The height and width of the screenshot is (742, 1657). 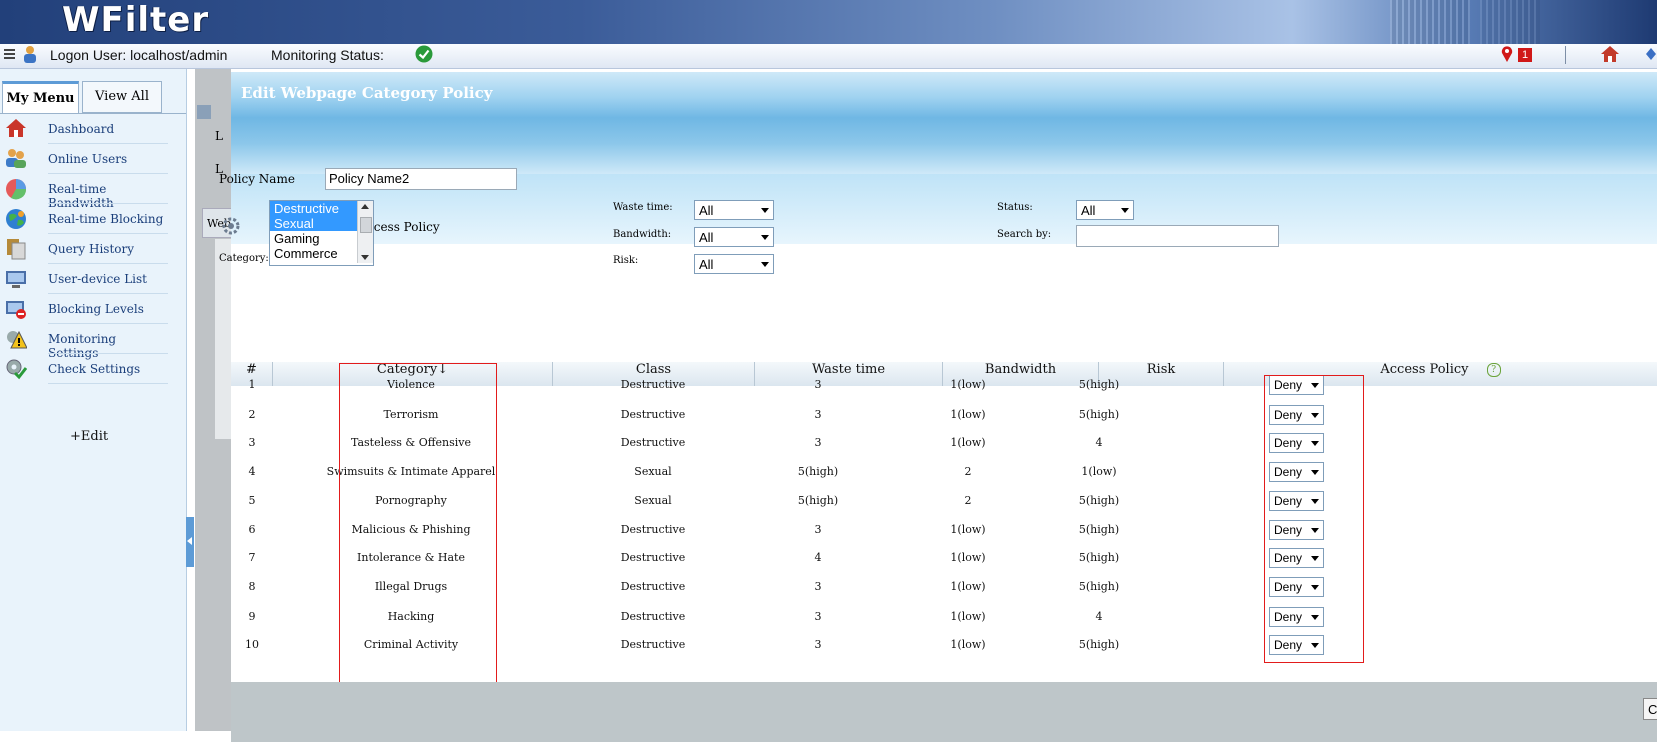 What do you see at coordinates (91, 249) in the screenshot?
I see `sidebar-item-label: Query History` at bounding box center [91, 249].